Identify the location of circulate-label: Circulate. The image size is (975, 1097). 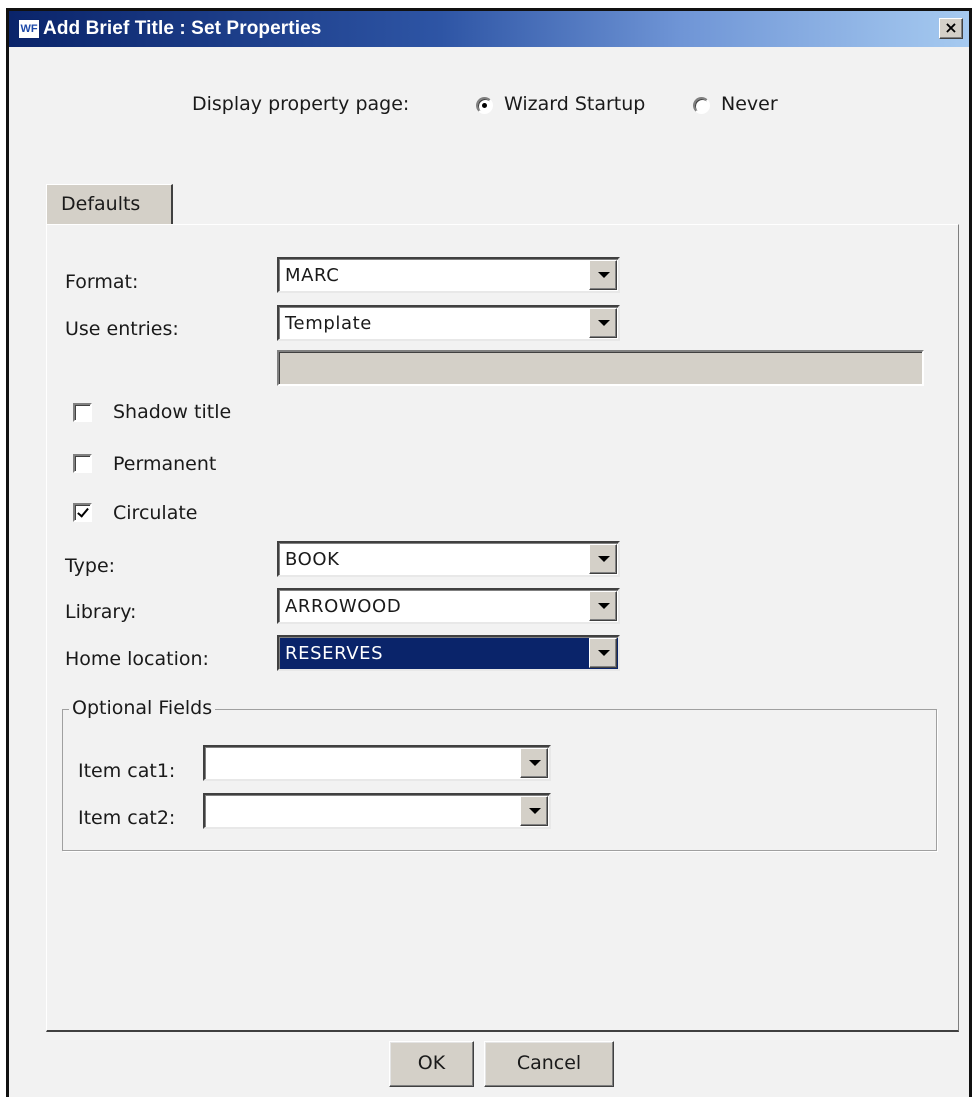
(155, 513).